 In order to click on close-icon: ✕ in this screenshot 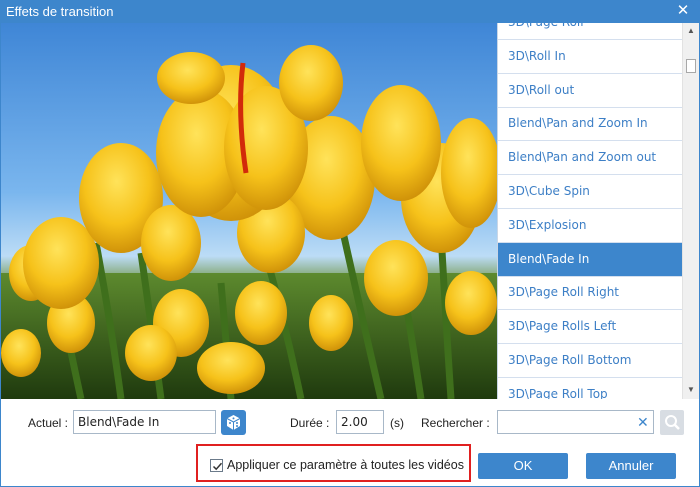, I will do `click(683, 11)`.